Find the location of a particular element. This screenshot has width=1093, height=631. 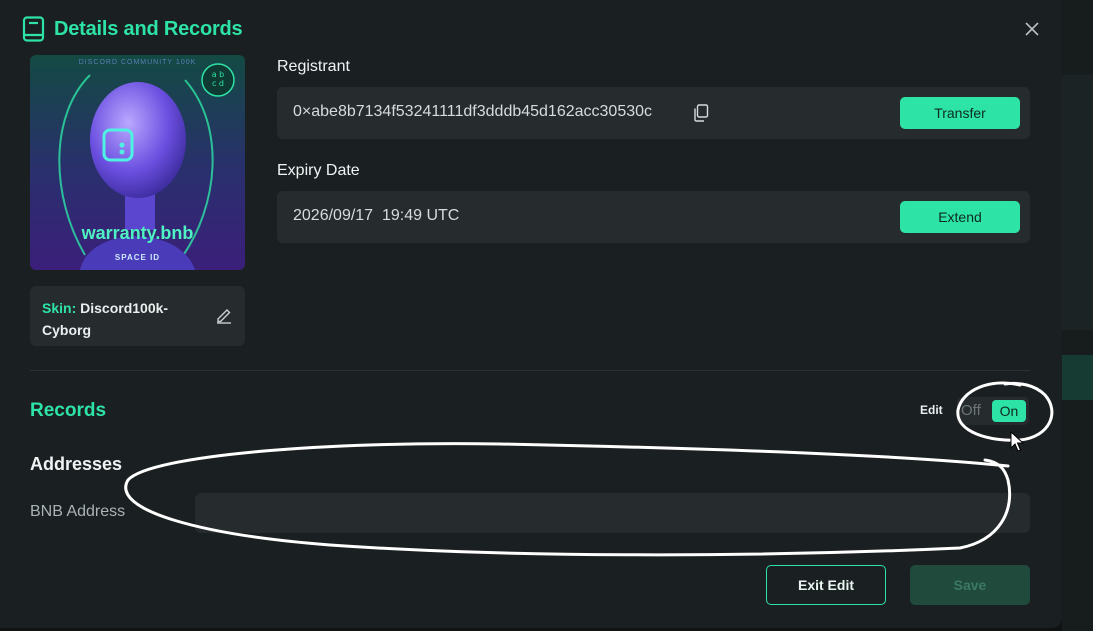

background-page is located at coordinates (1077, 315).